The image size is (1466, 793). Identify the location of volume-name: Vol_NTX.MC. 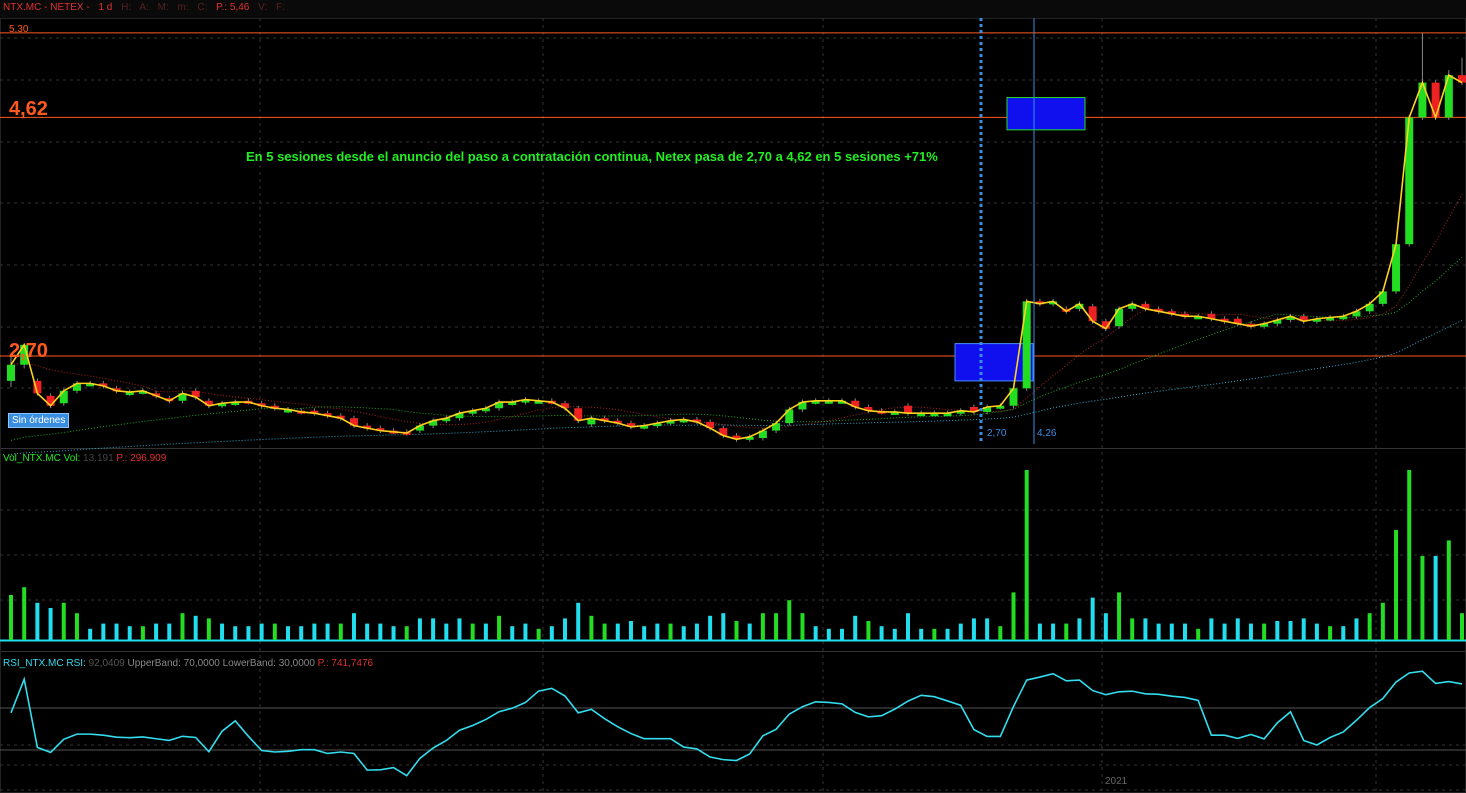
(32, 458).